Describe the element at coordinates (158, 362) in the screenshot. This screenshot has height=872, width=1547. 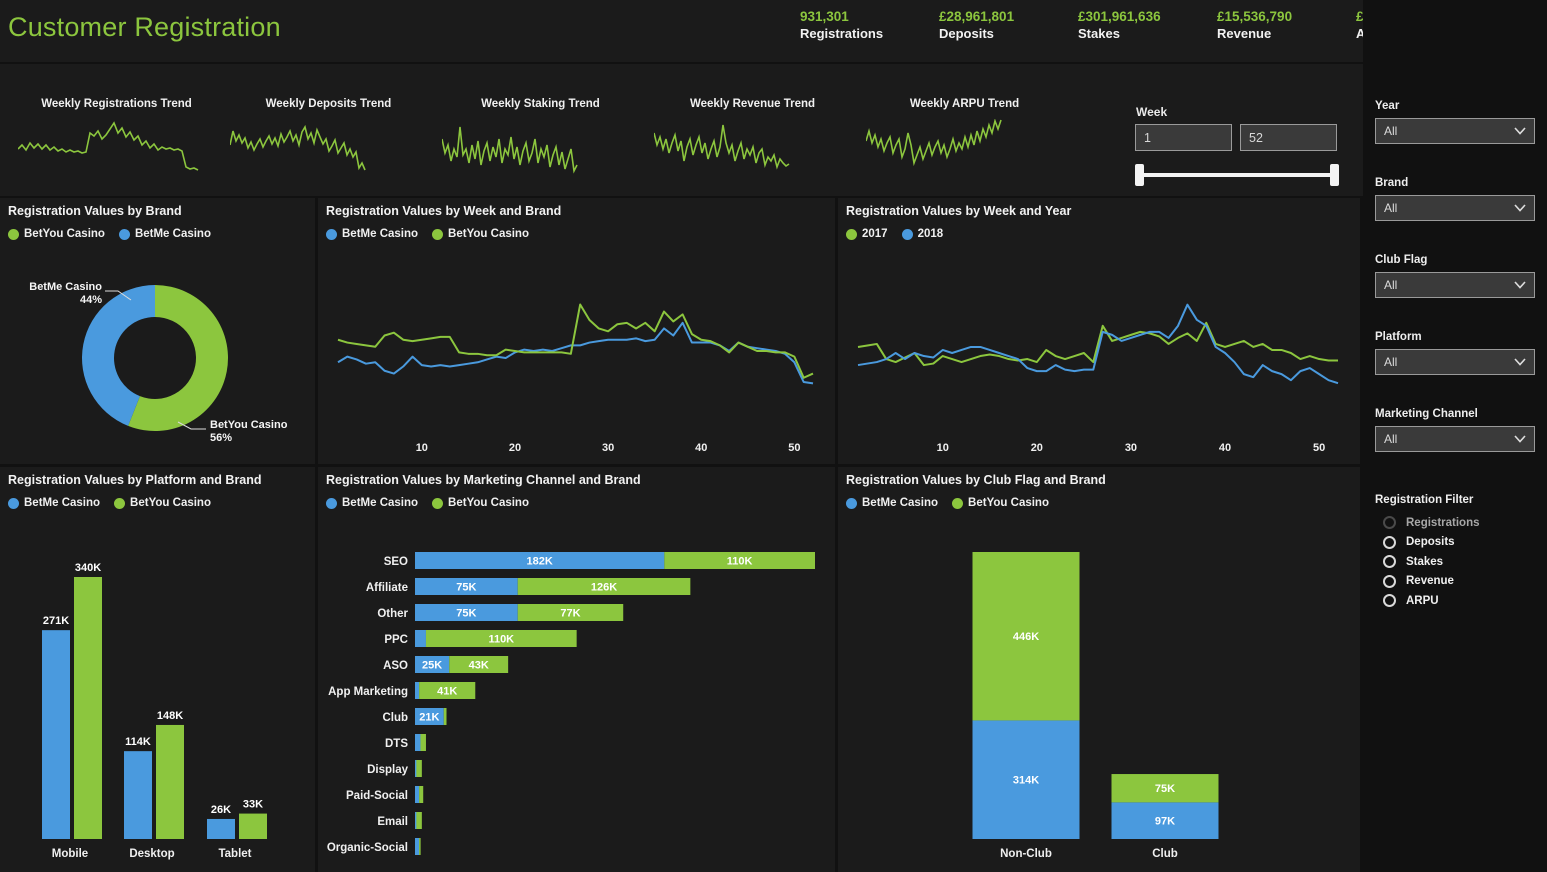
I see `chart-brand-donut: BetMe Casino44% BetYou Casino56%` at that location.